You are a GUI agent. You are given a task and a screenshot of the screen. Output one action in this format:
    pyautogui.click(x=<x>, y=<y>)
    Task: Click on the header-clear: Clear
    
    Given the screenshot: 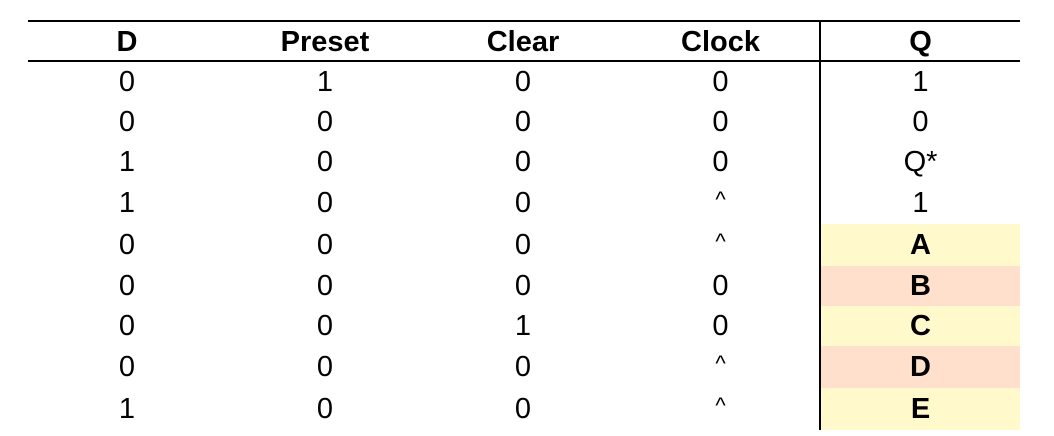 What is the action you would take?
    pyautogui.click(x=523, y=41)
    